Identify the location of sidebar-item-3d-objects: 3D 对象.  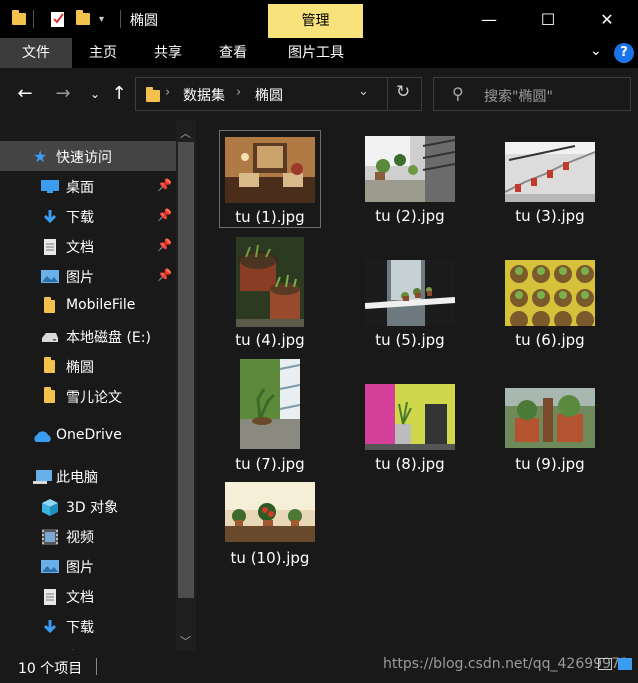
(88, 506).